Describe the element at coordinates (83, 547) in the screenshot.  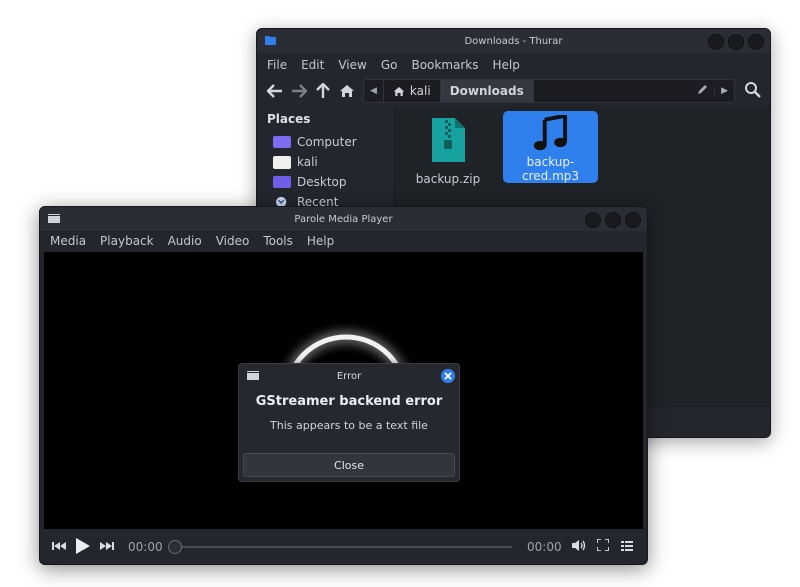
I see `play-icon` at that location.